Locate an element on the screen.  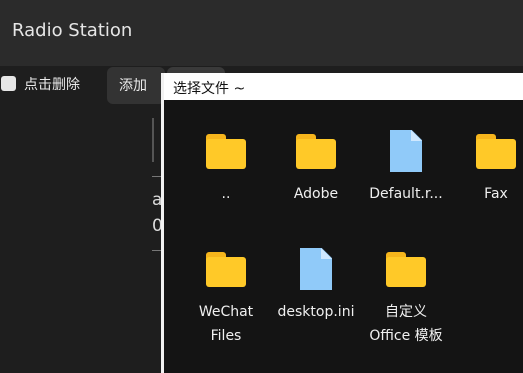
file-item-label: Fax is located at coordinates (496, 194).